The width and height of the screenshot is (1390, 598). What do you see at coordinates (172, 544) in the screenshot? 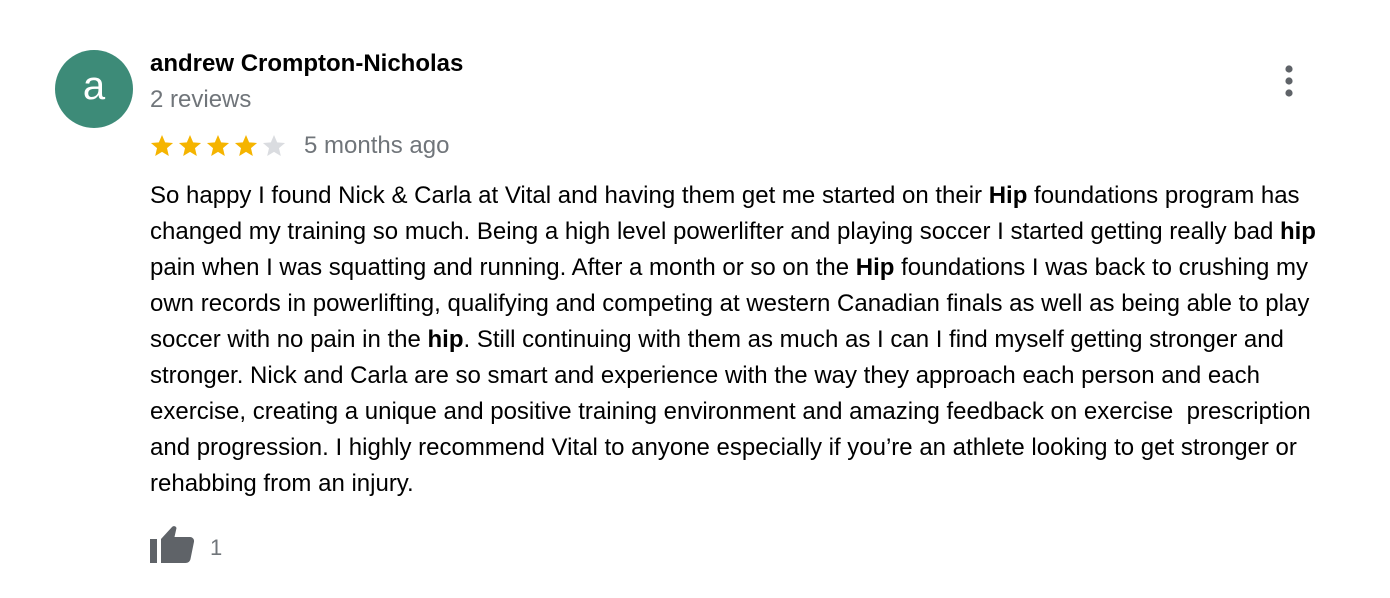
I see `thumb-up-icon` at bounding box center [172, 544].